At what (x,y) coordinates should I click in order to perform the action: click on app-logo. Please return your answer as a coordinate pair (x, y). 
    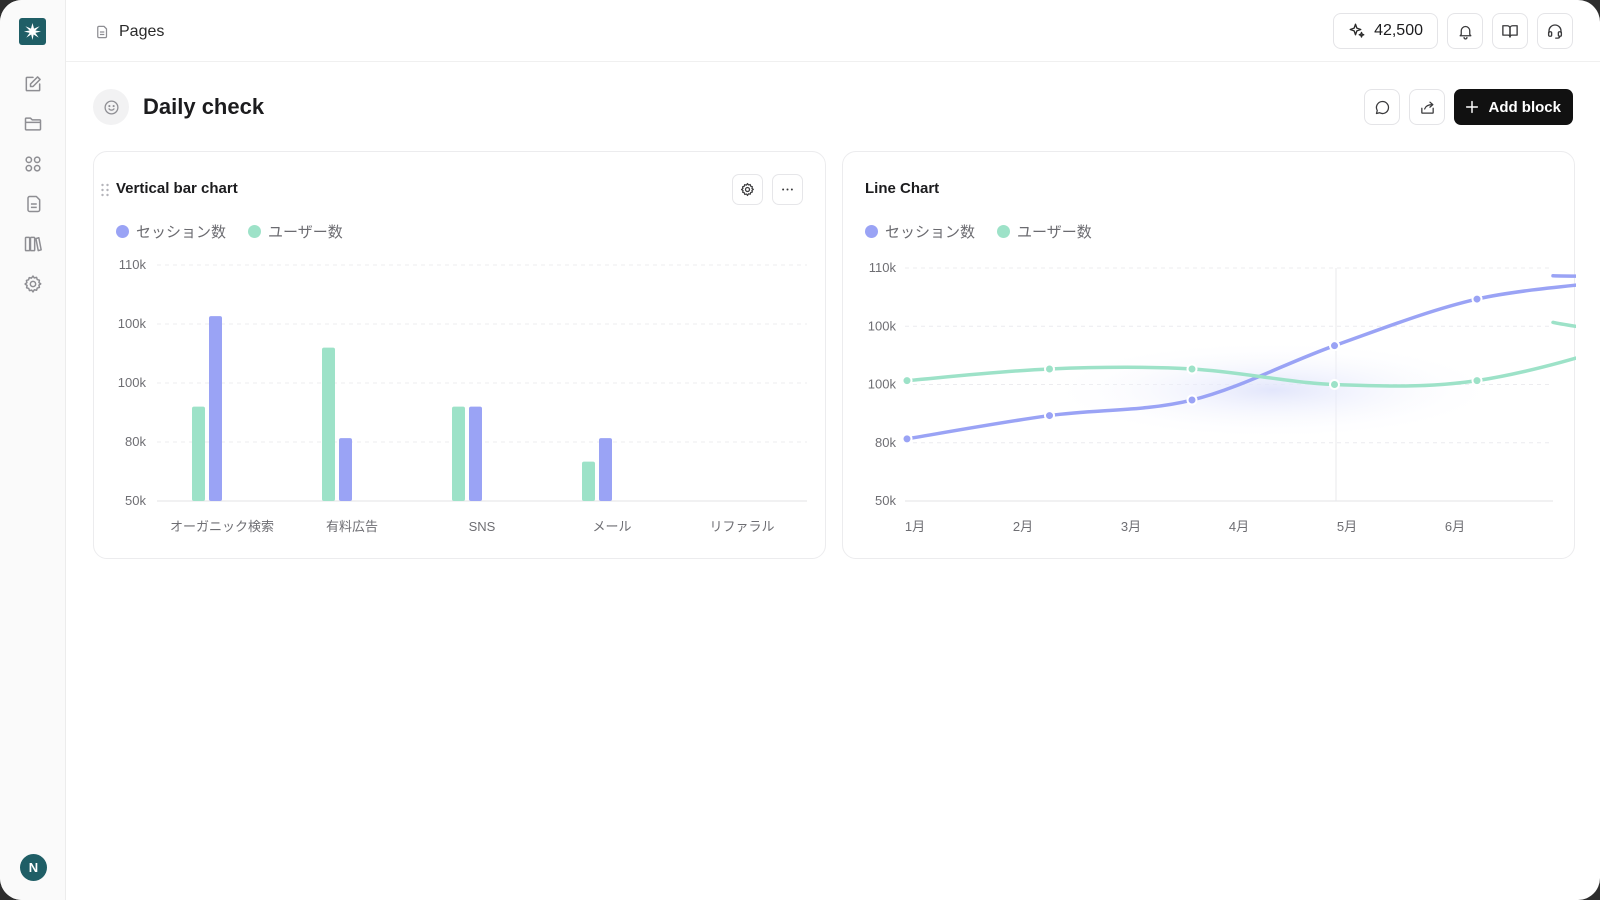
    Looking at the image, I should click on (32, 31).